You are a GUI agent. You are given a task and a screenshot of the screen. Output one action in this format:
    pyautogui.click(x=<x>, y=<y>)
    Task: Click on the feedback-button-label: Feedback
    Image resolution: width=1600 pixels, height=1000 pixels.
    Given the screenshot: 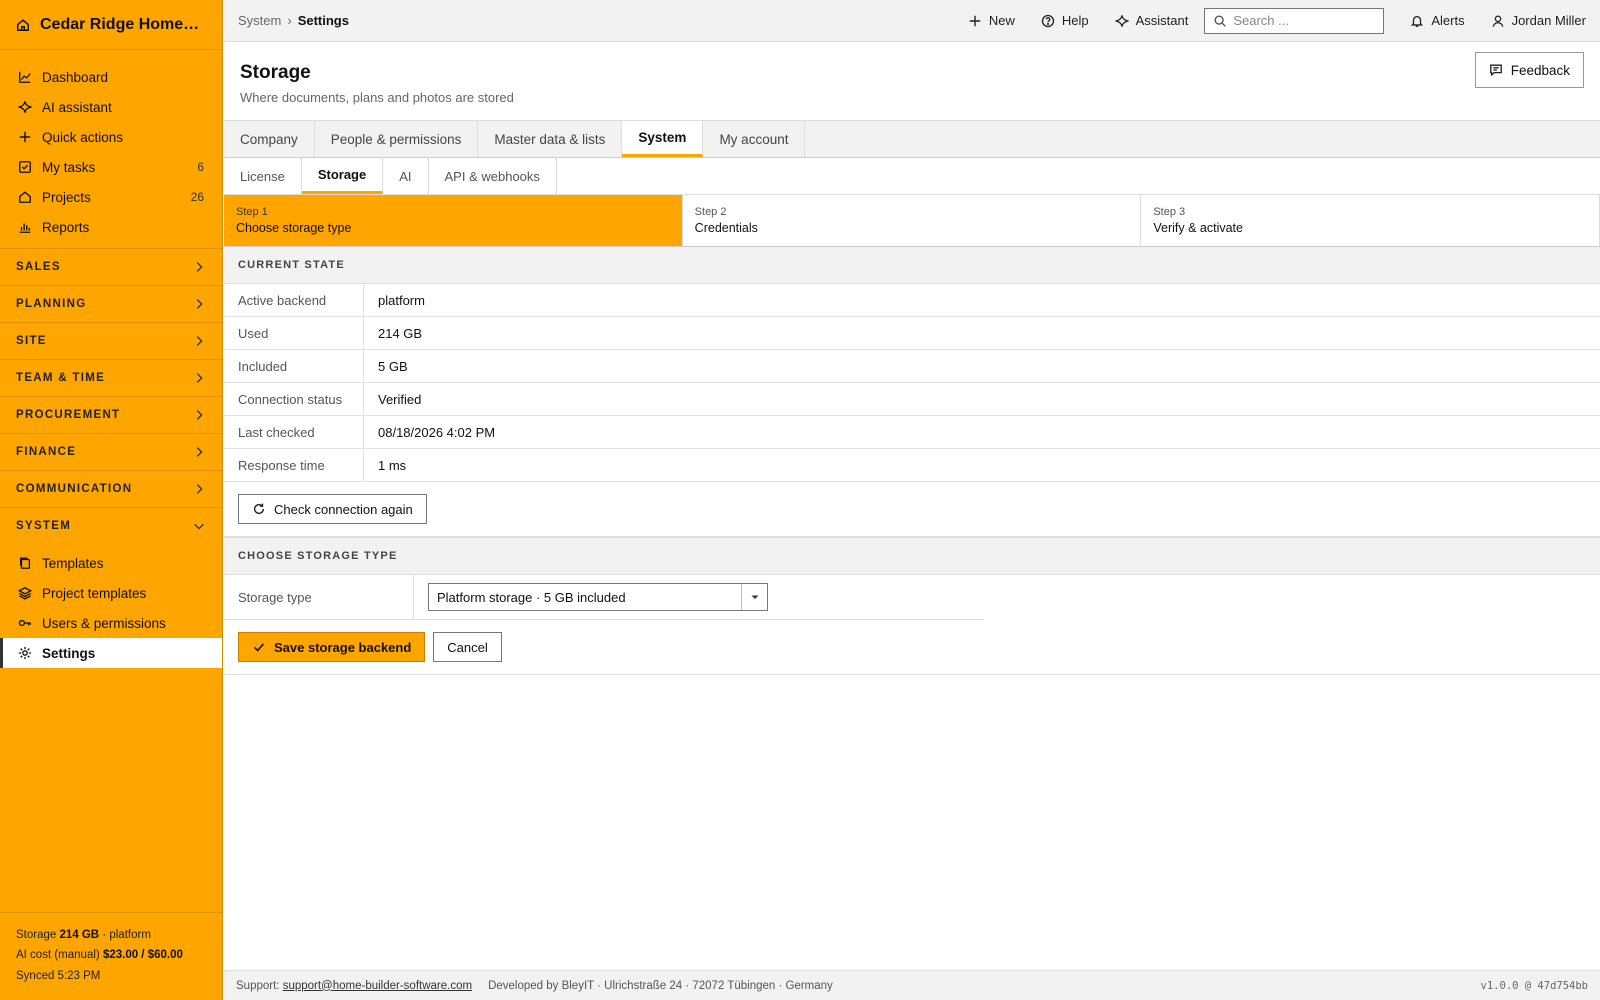 What is the action you would take?
    pyautogui.click(x=1540, y=70)
    